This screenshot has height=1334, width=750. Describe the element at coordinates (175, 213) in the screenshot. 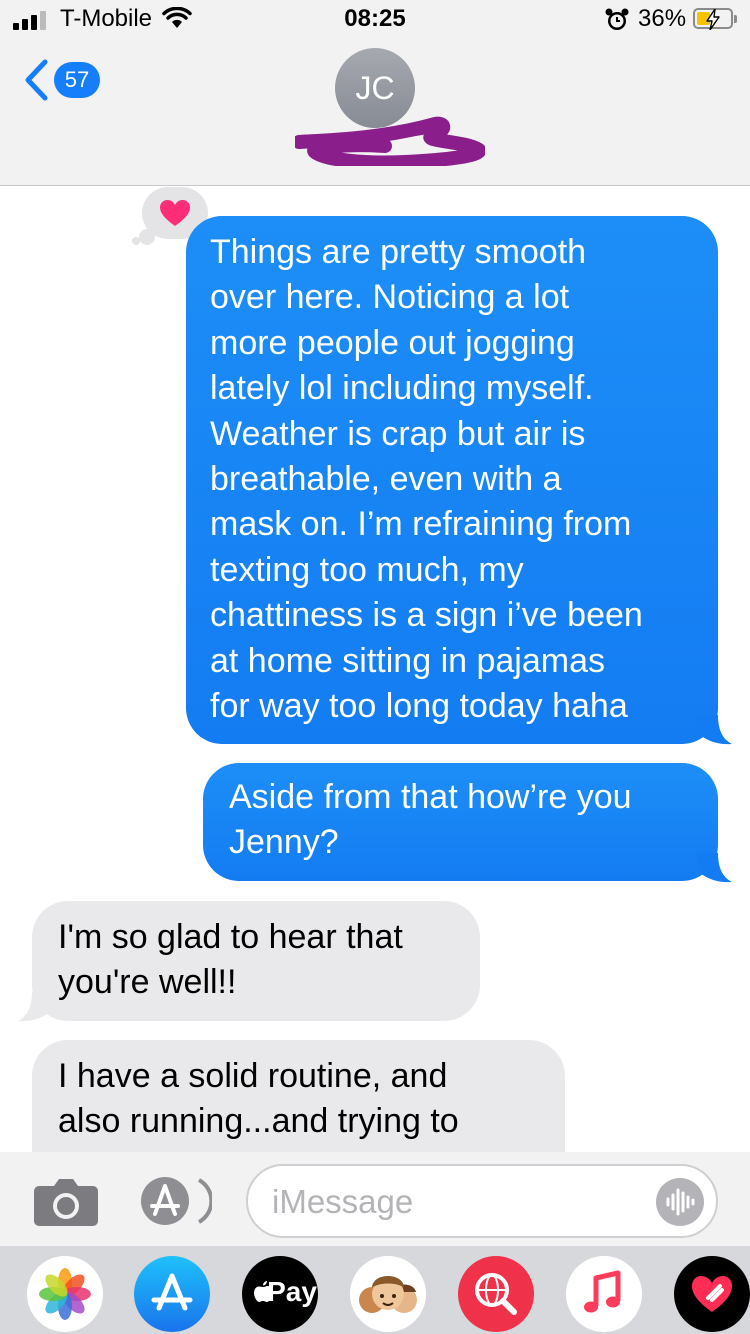

I see `heart-icon` at that location.